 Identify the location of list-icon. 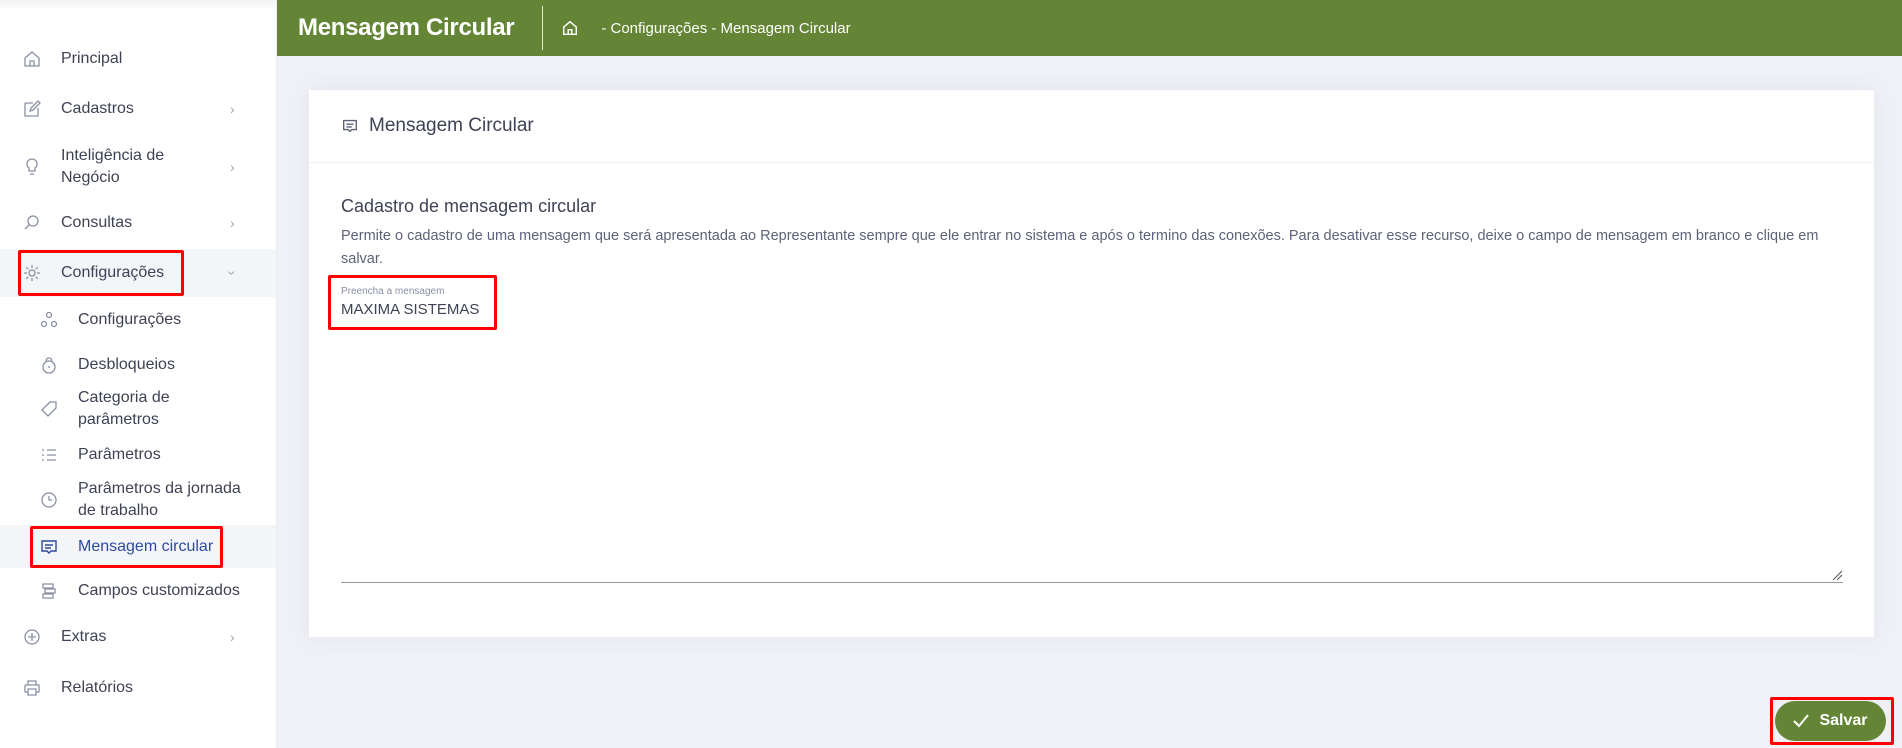
(49, 455).